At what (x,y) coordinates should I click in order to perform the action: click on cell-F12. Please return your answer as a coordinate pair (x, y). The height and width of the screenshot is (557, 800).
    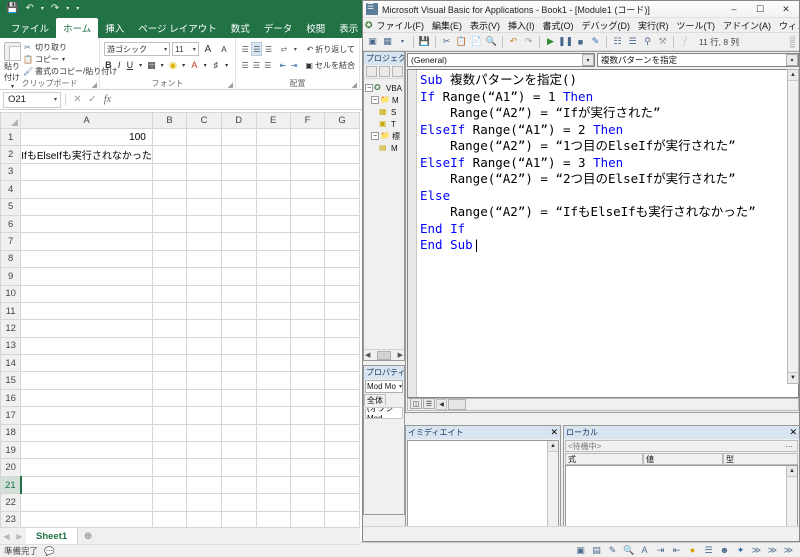
    Looking at the image, I should click on (307, 328).